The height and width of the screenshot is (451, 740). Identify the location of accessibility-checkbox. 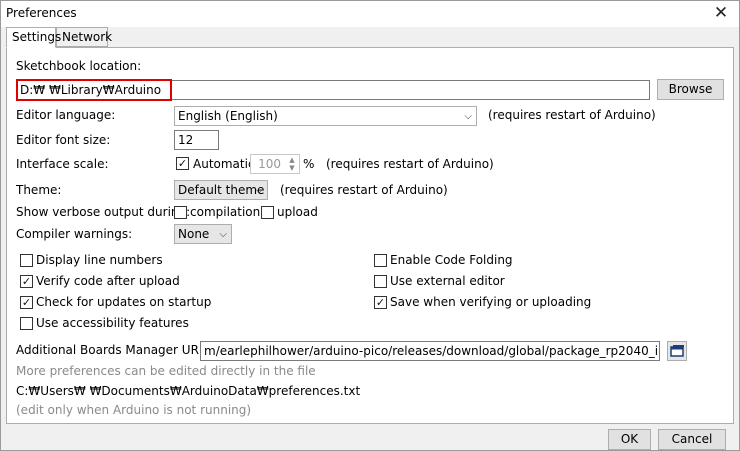
(26, 323).